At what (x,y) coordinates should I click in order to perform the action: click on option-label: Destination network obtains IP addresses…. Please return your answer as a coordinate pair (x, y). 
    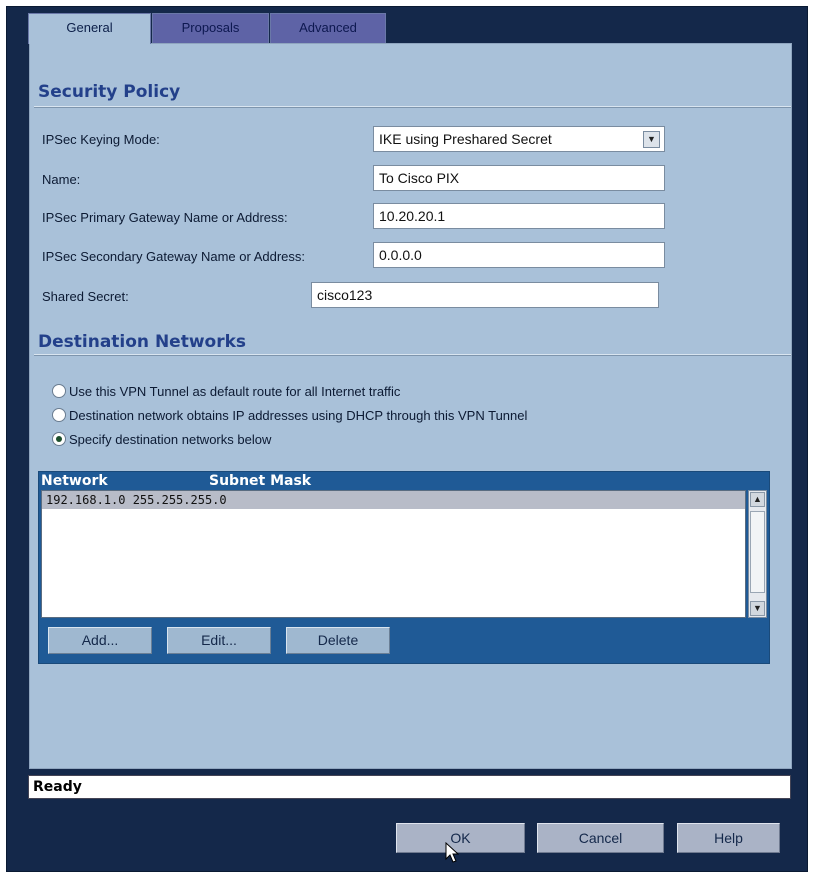
    Looking at the image, I should click on (298, 415).